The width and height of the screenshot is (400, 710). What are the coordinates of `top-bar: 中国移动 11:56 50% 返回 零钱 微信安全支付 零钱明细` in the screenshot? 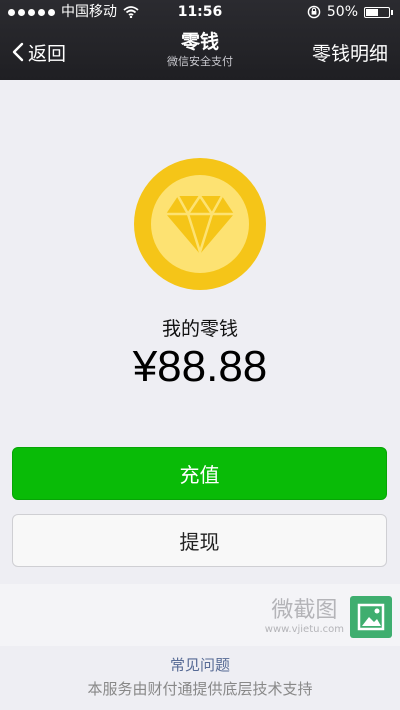 It's located at (200, 40).